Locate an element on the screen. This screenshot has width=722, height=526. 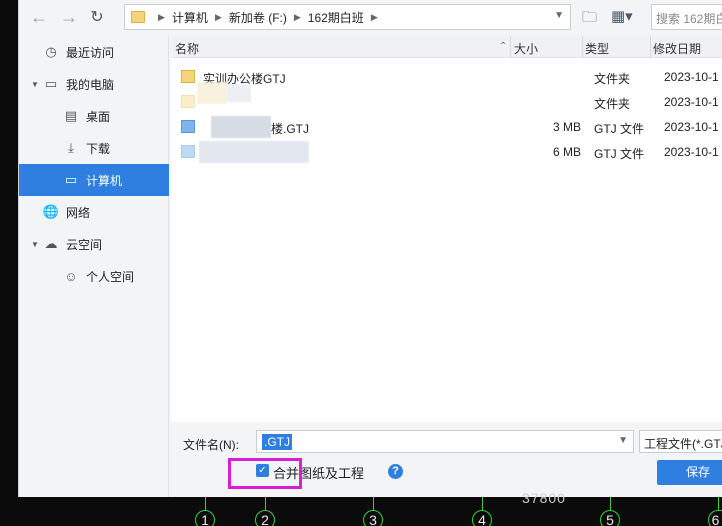
sidebar-item-label: 计算机 is located at coordinates (104, 180).